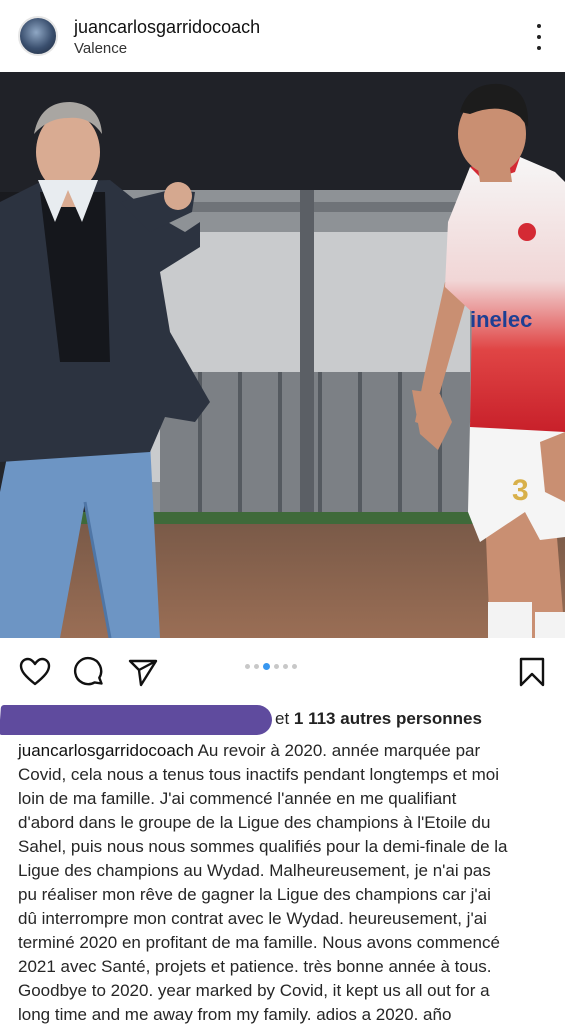 This screenshot has width=565, height=1027. What do you see at coordinates (35, 672) in the screenshot?
I see `heart-icon` at bounding box center [35, 672].